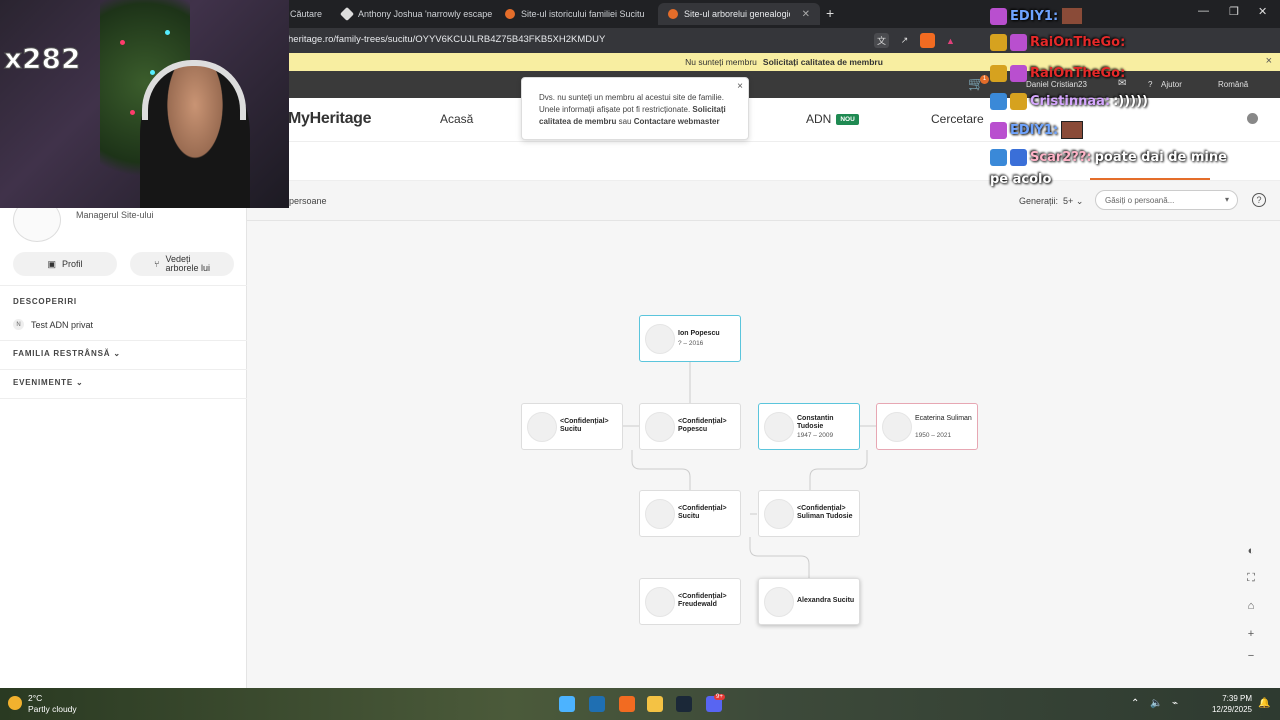  What do you see at coordinates (1156, 703) in the screenshot?
I see `volume-icon: 🔈` at bounding box center [1156, 703].